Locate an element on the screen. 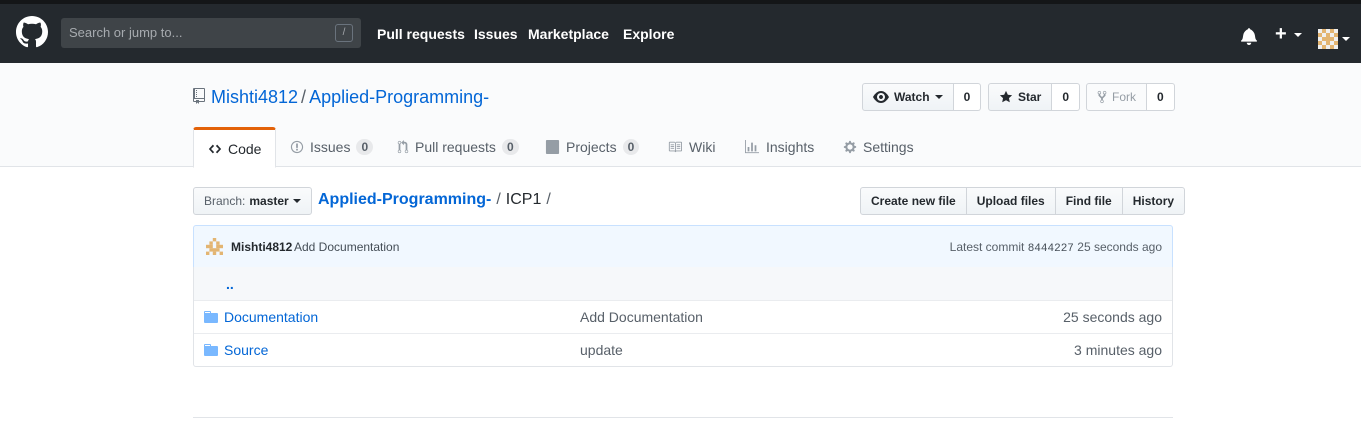 The image size is (1361, 447). create-dropdown-caret-icon is located at coordinates (1298, 35).